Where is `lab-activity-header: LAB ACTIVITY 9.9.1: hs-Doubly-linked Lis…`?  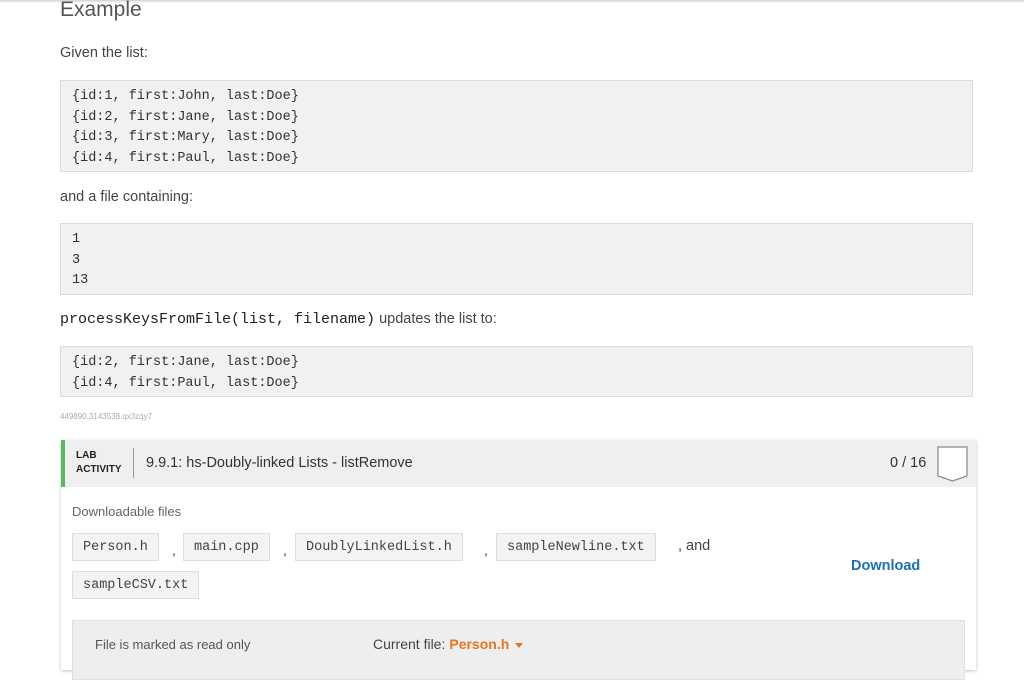
lab-activity-header: LAB ACTIVITY 9.9.1: hs-Doubly-linked Lis… is located at coordinates (518, 463).